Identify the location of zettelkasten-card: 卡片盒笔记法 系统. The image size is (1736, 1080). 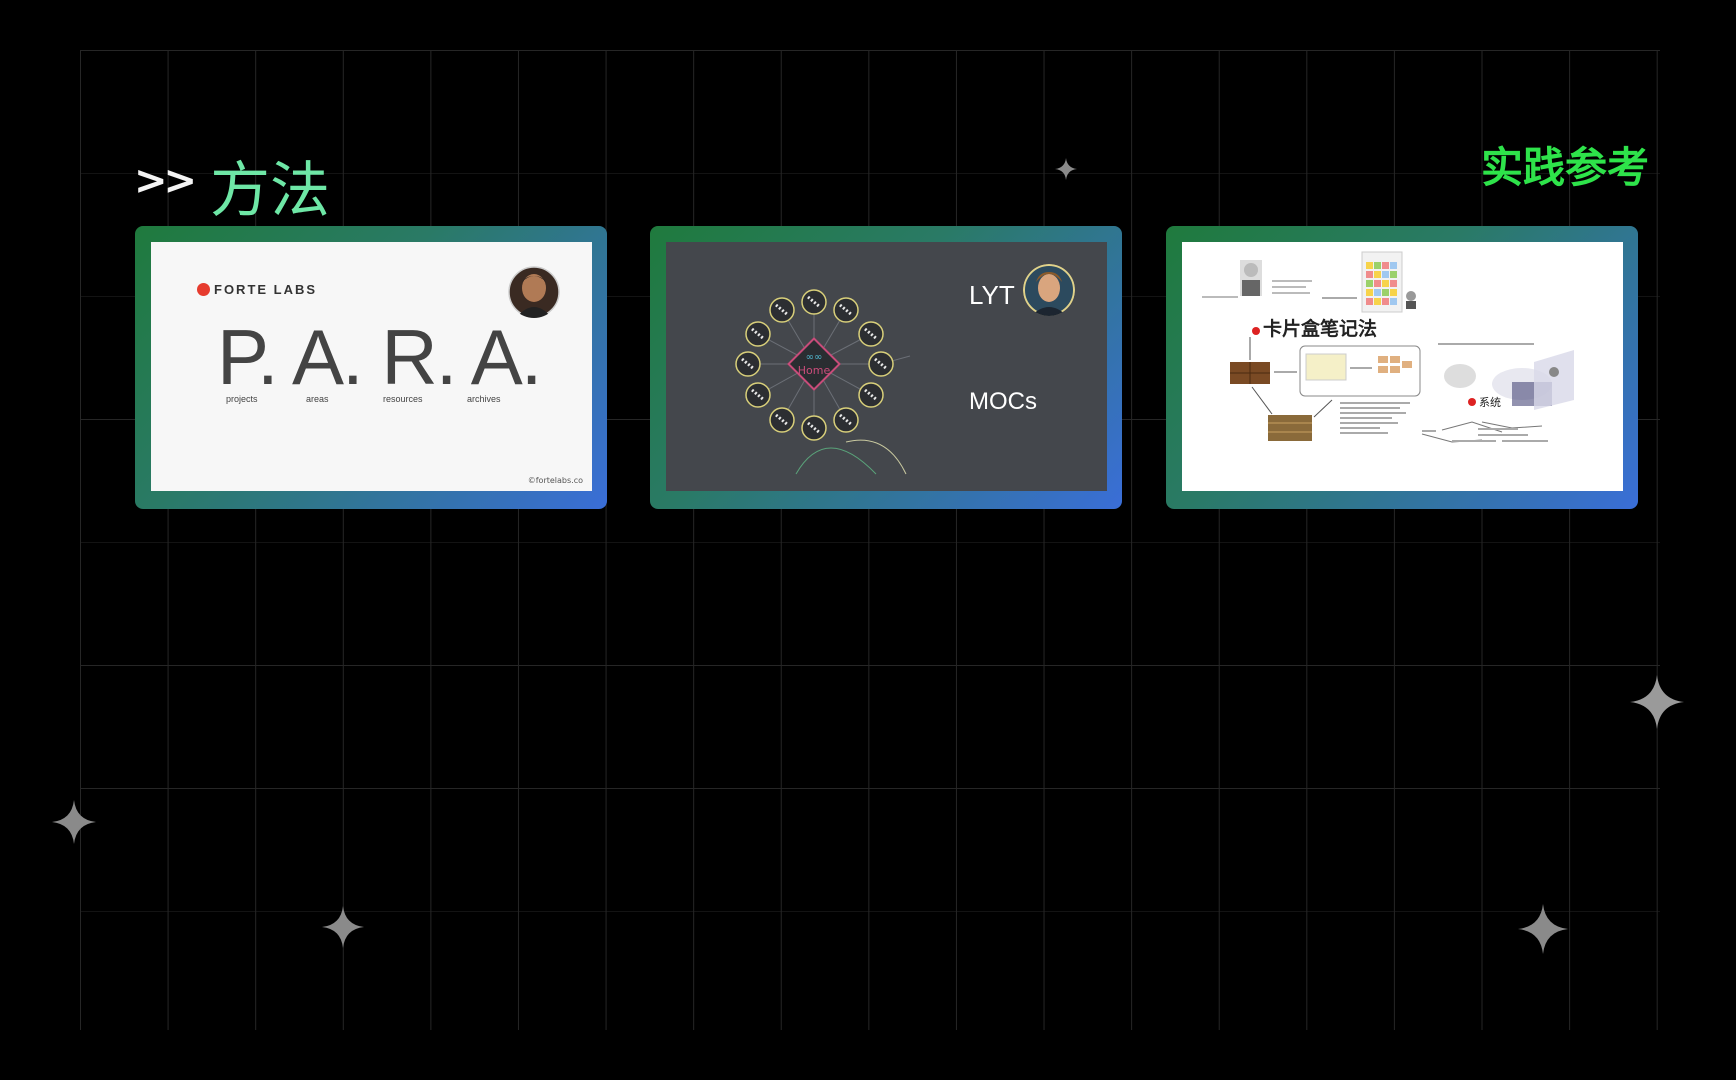
(1402, 367).